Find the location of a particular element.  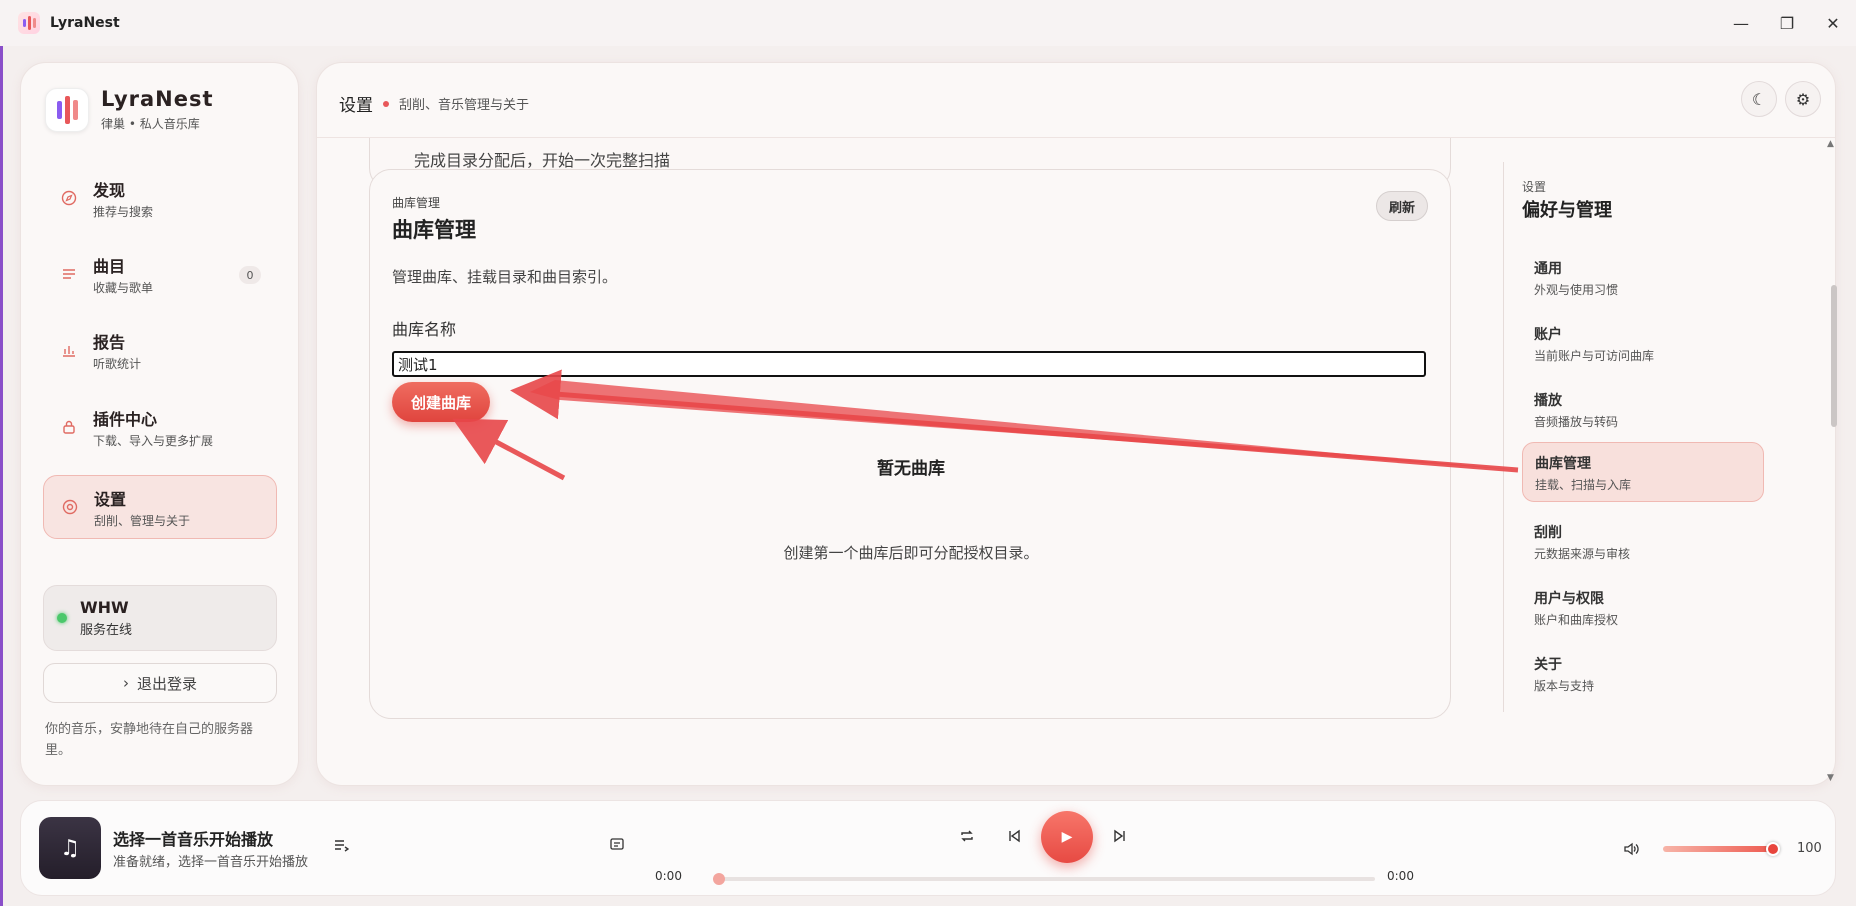

time-total: 0:00 is located at coordinates (1400, 876).